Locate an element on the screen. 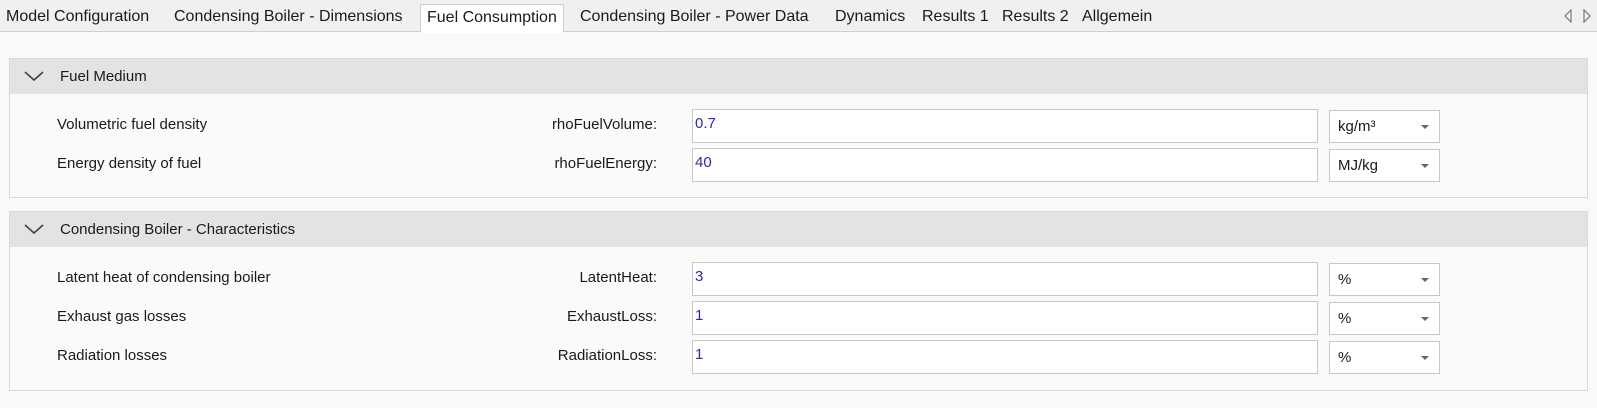  arrow-right-icon is located at coordinates (1587, 16).